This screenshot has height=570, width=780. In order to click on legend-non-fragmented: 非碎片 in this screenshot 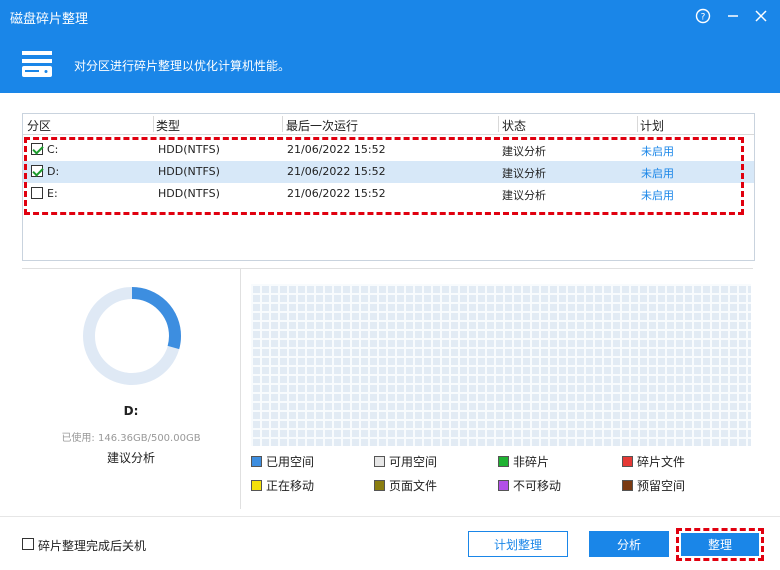, I will do `click(523, 461)`.